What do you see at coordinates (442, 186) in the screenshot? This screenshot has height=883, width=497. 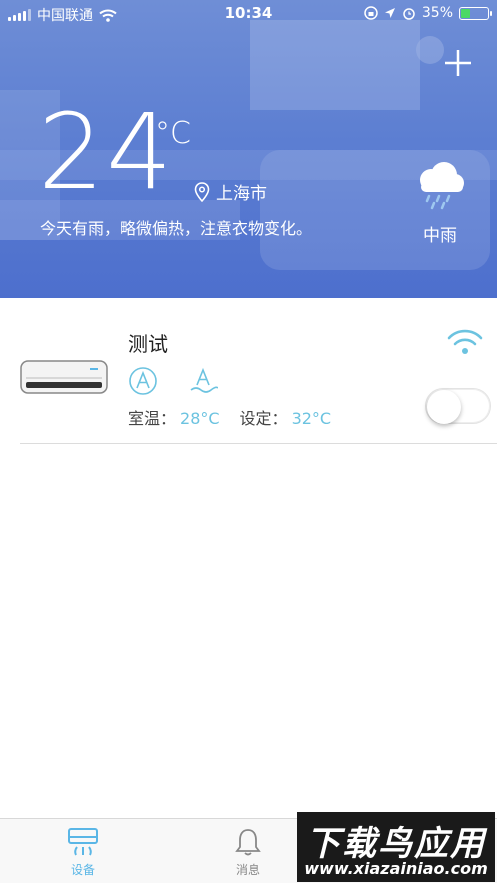 I see `cloud-rain-icon` at bounding box center [442, 186].